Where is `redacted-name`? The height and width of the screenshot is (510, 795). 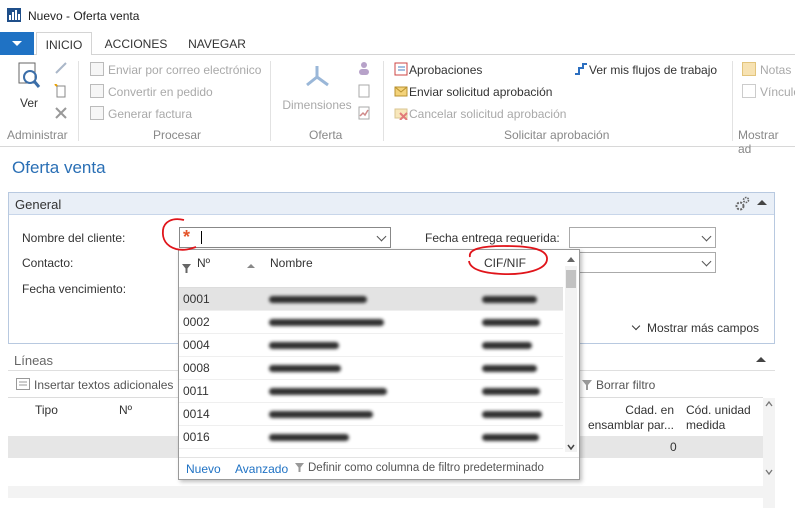 redacted-name is located at coordinates (305, 368).